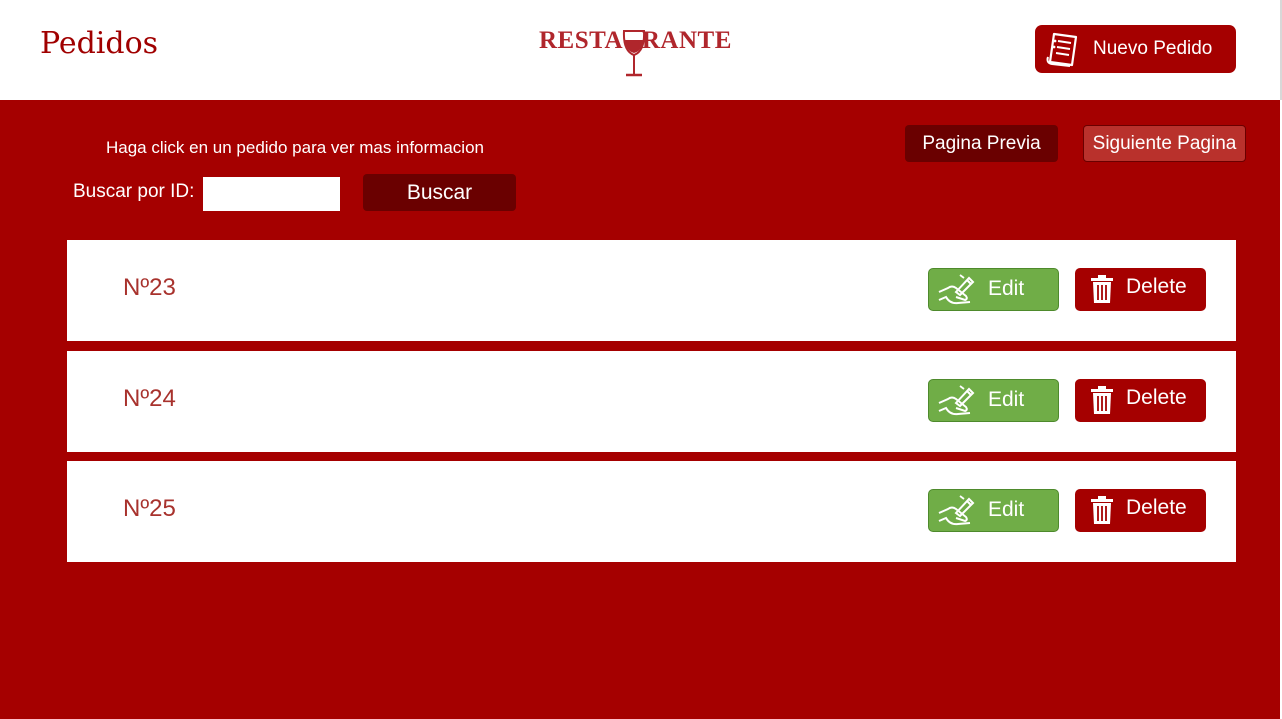  I want to click on order-row: Nº23 Edit Delete, so click(651, 290).